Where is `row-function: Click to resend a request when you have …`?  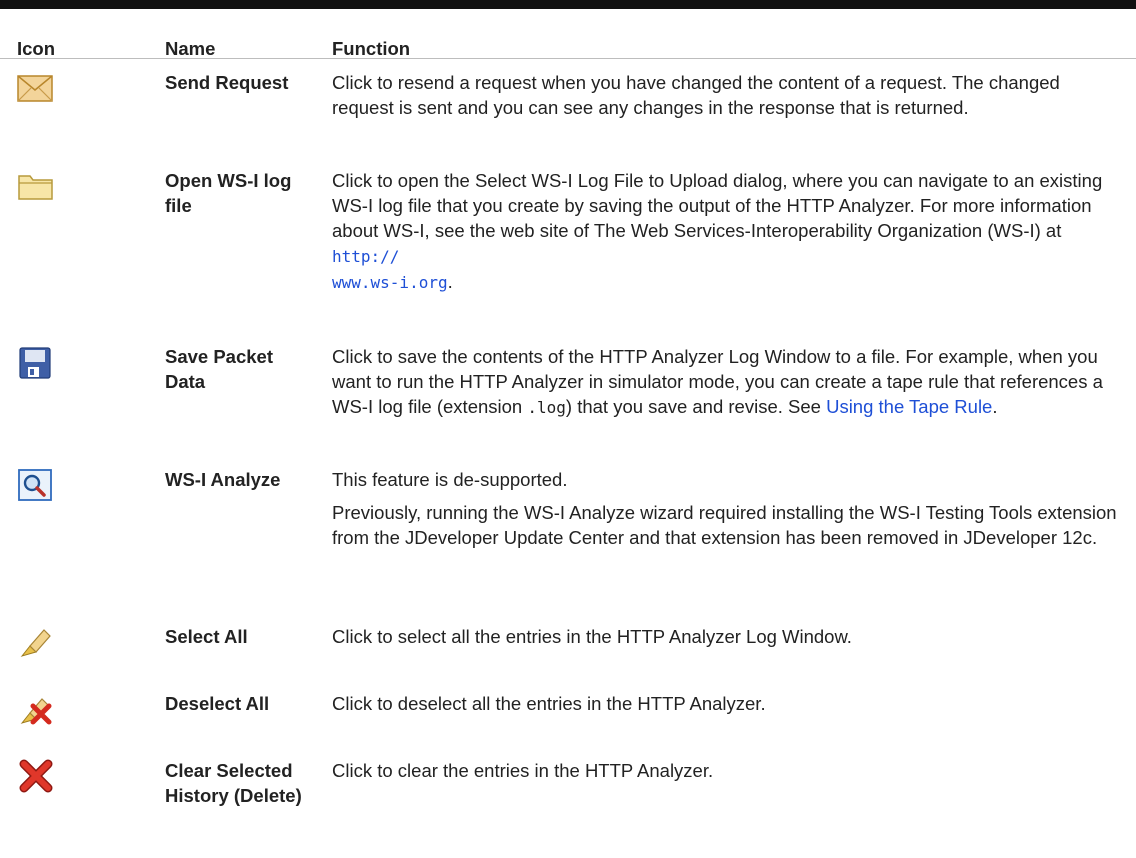
row-function: Click to resend a request when you have … is located at coordinates (696, 95).